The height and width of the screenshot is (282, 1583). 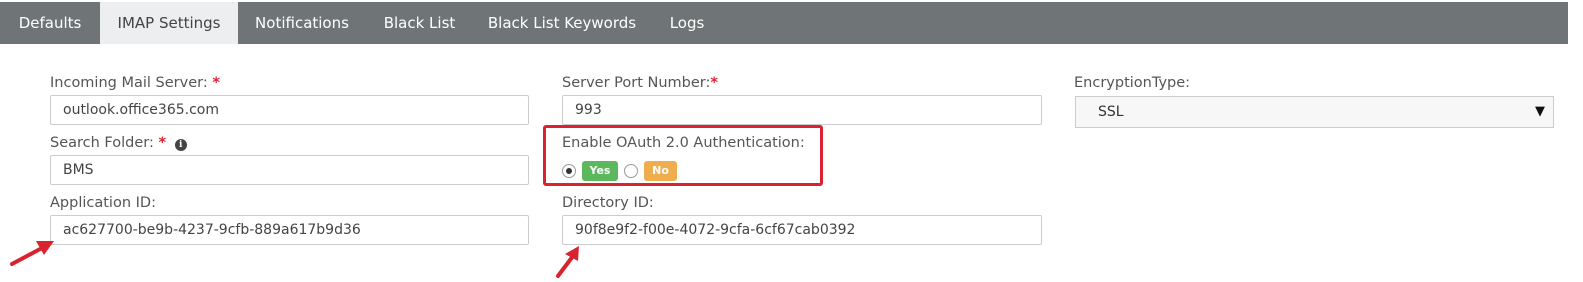 What do you see at coordinates (802, 230) in the screenshot?
I see `directory-id-input: 90f8e9f2-f00e-4072-9cfa-6cf67cab0392` at bounding box center [802, 230].